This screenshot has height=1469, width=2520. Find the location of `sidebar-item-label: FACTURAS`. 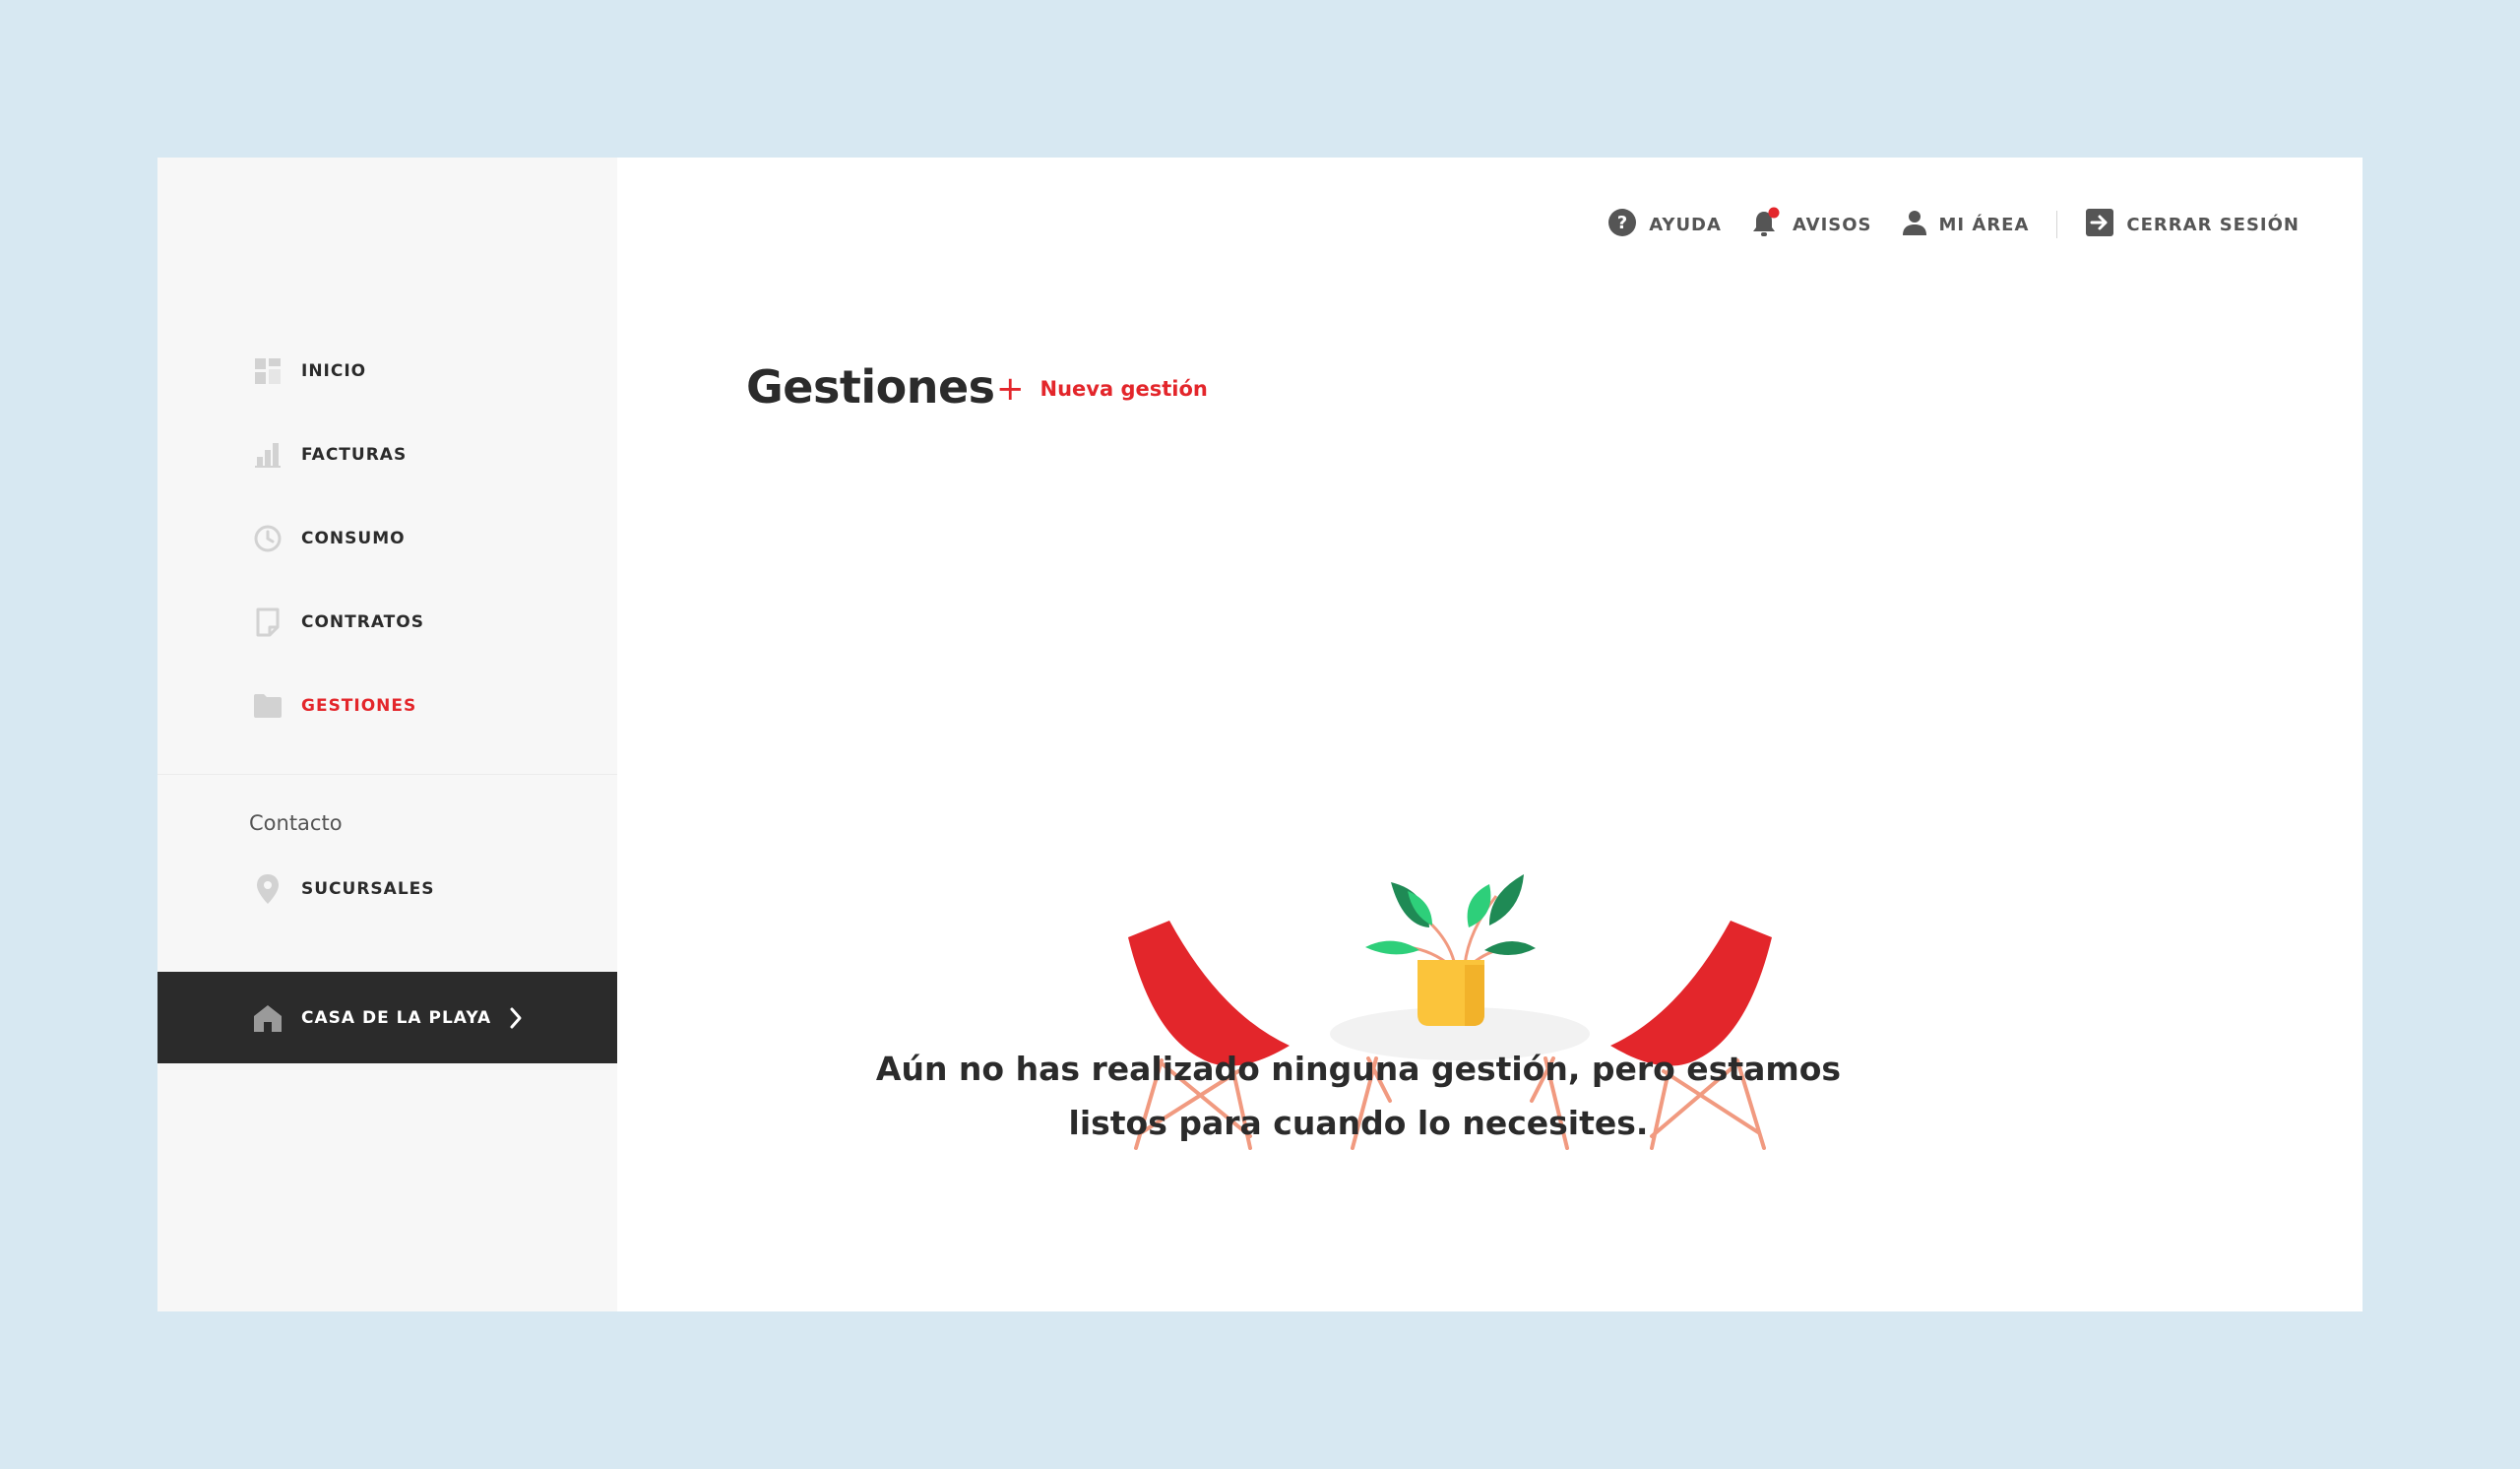

sidebar-item-label: FACTURAS is located at coordinates (354, 455).